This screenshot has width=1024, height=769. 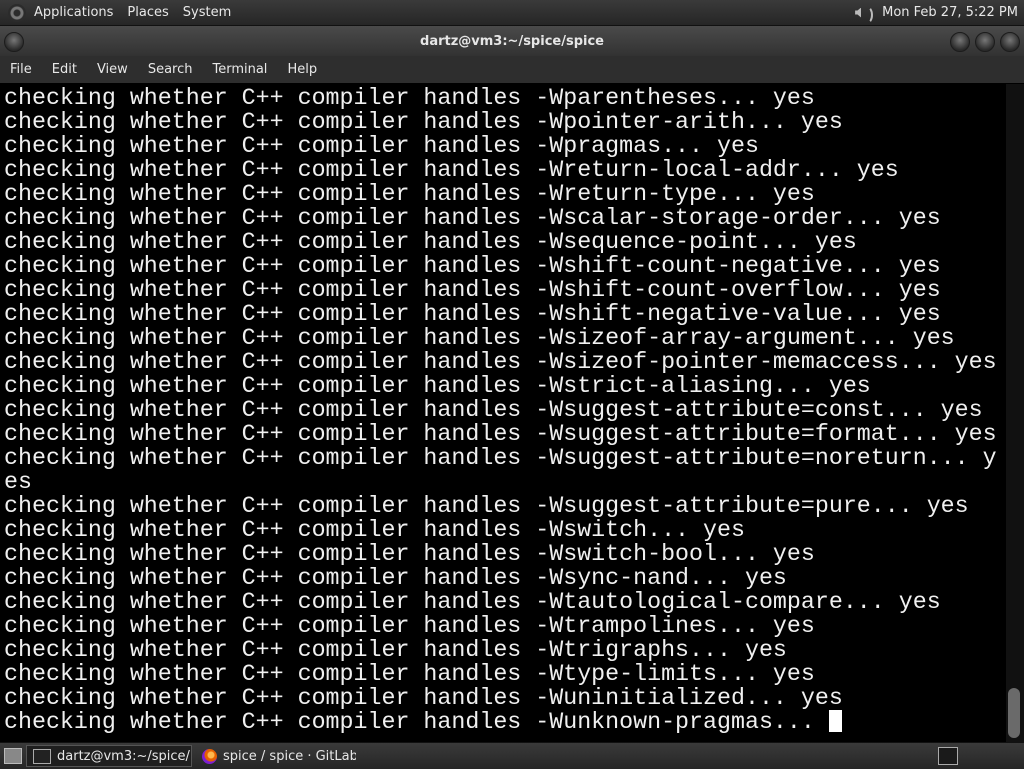 What do you see at coordinates (42, 756) in the screenshot?
I see `terminal-icon` at bounding box center [42, 756].